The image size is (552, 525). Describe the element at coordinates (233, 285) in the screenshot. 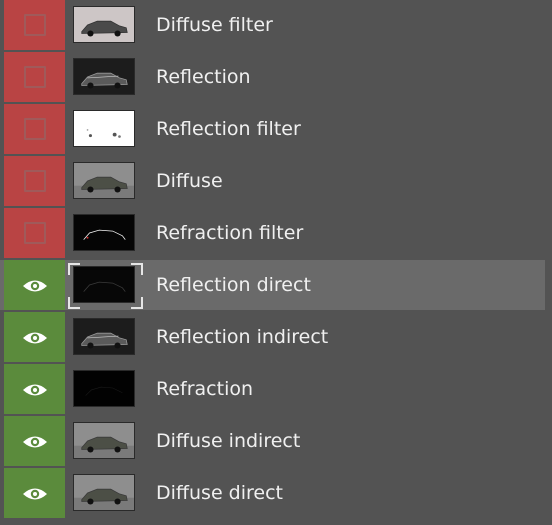

I see `layer-name: Reflection direct` at that location.